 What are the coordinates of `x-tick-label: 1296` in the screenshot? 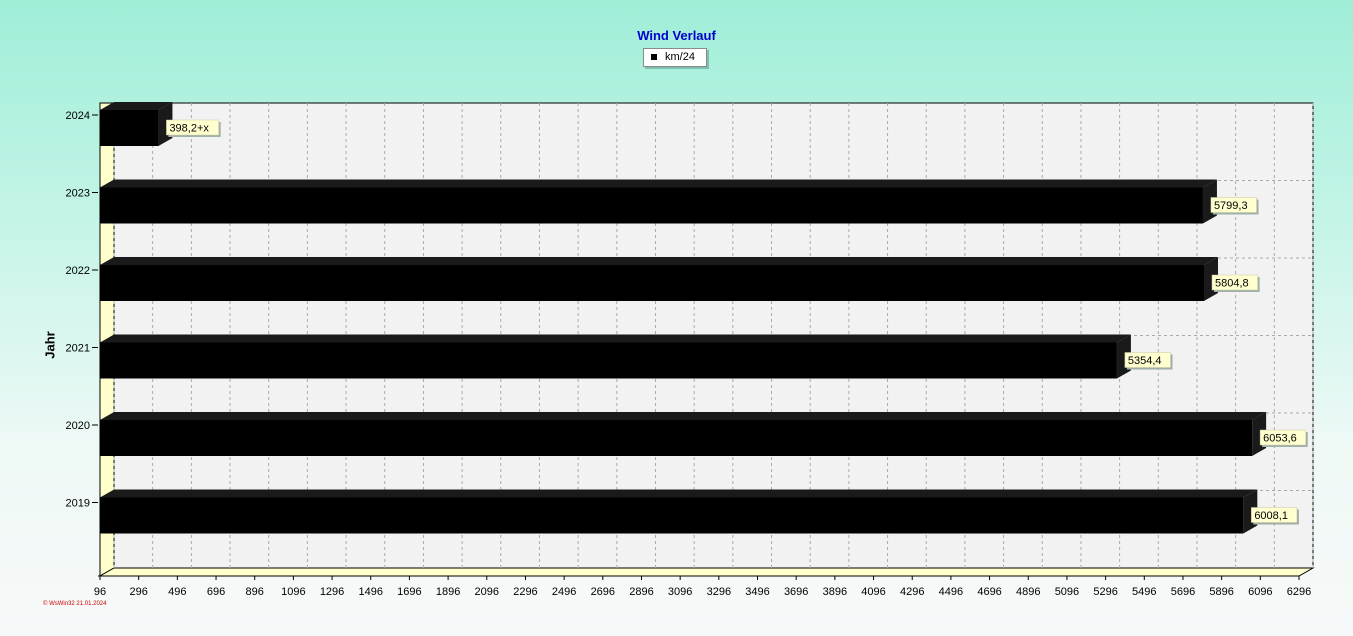 It's located at (332, 592).